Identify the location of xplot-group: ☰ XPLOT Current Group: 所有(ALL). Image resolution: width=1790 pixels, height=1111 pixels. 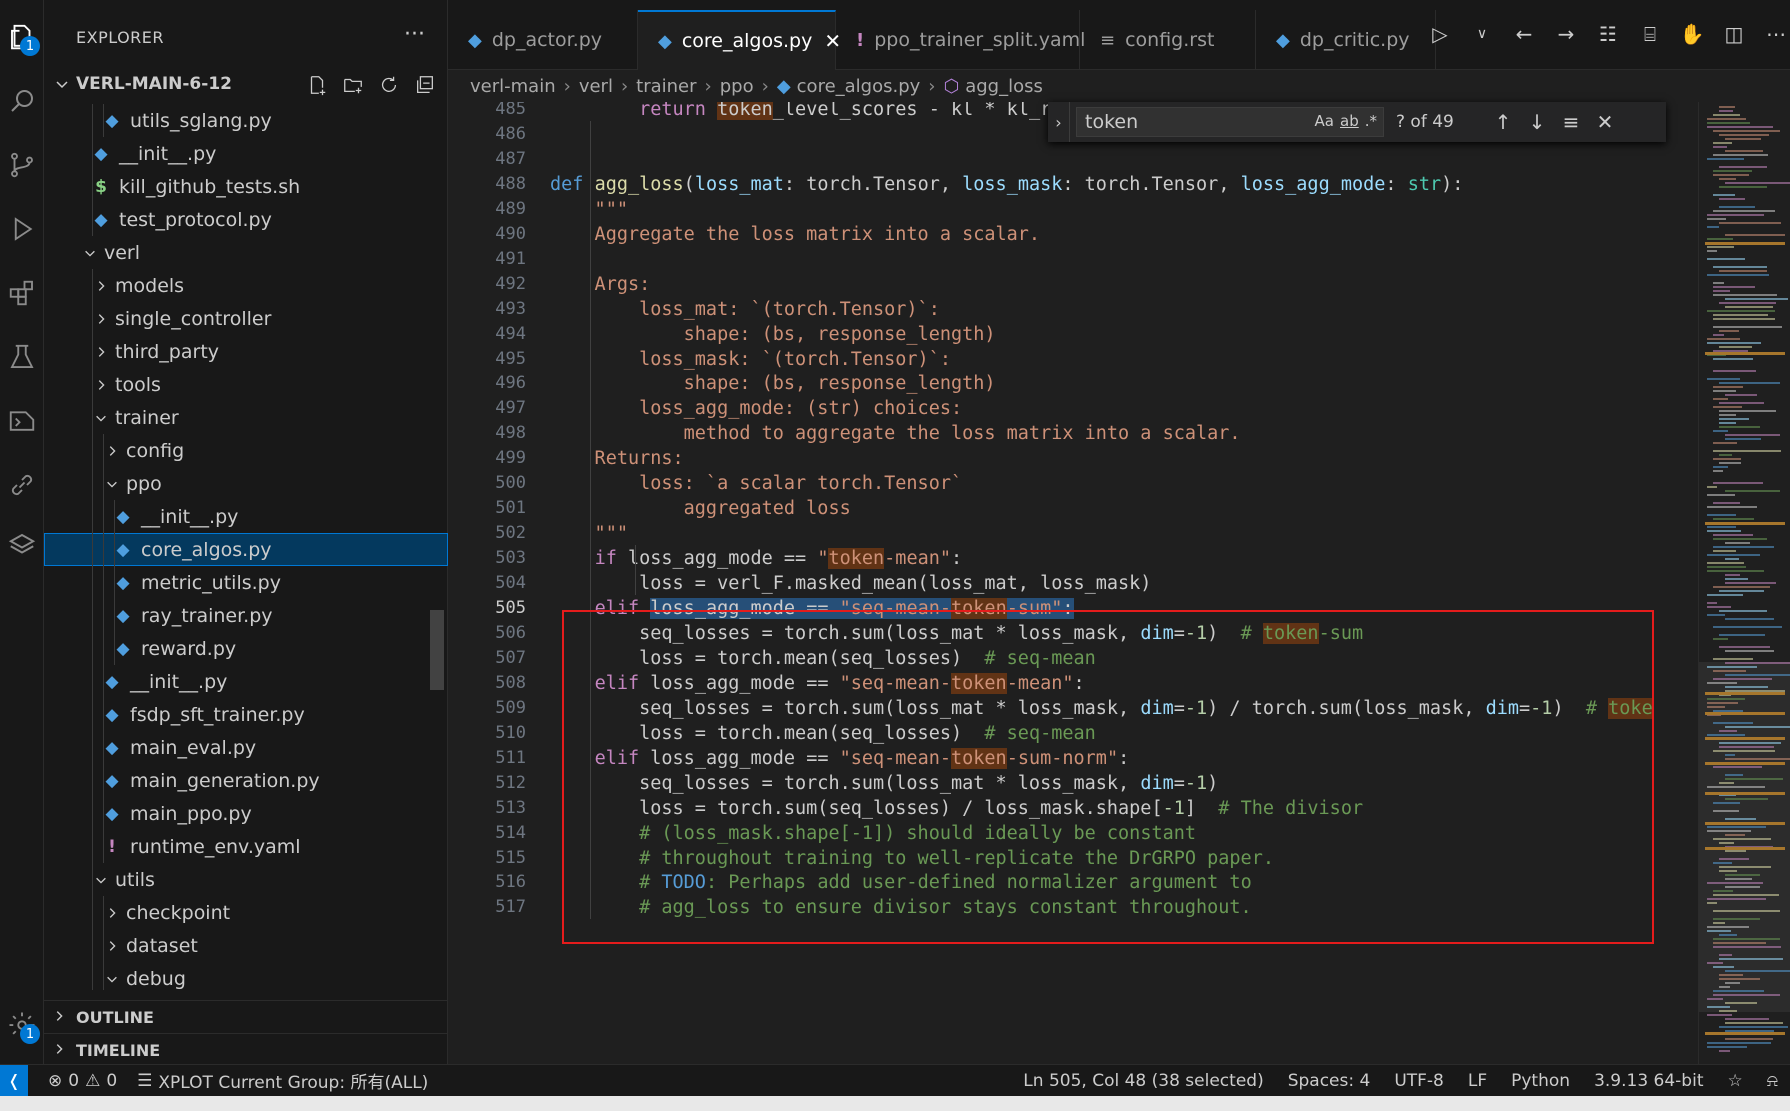
(282, 1081).